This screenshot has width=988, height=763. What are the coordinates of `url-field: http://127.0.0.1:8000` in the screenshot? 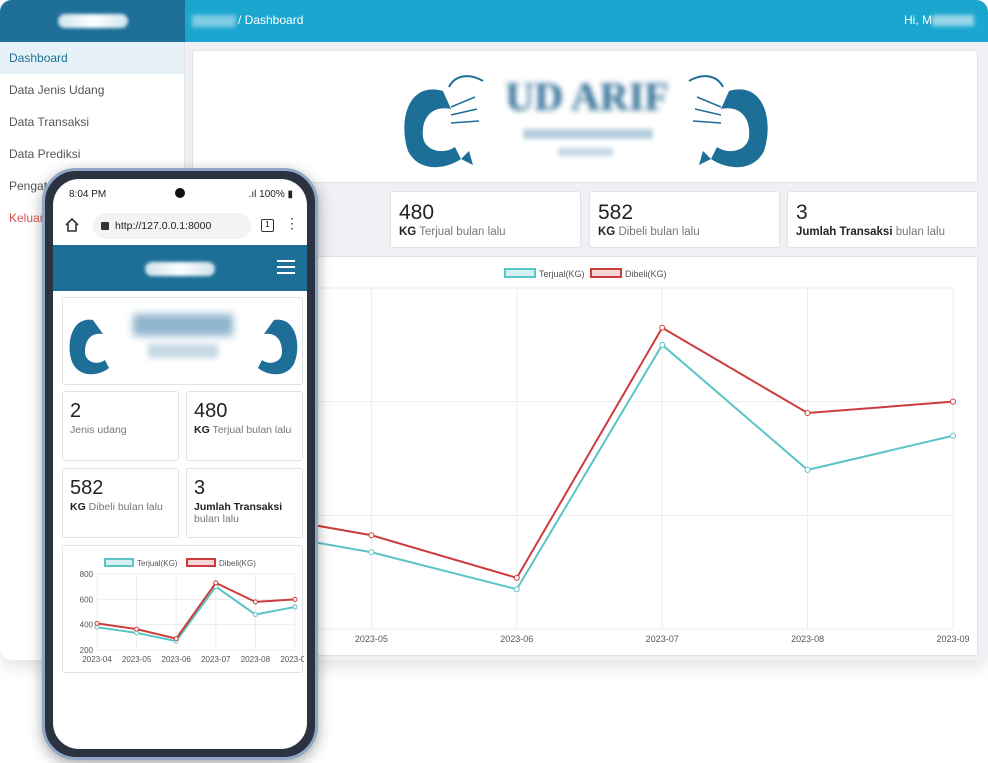 It's located at (172, 226).